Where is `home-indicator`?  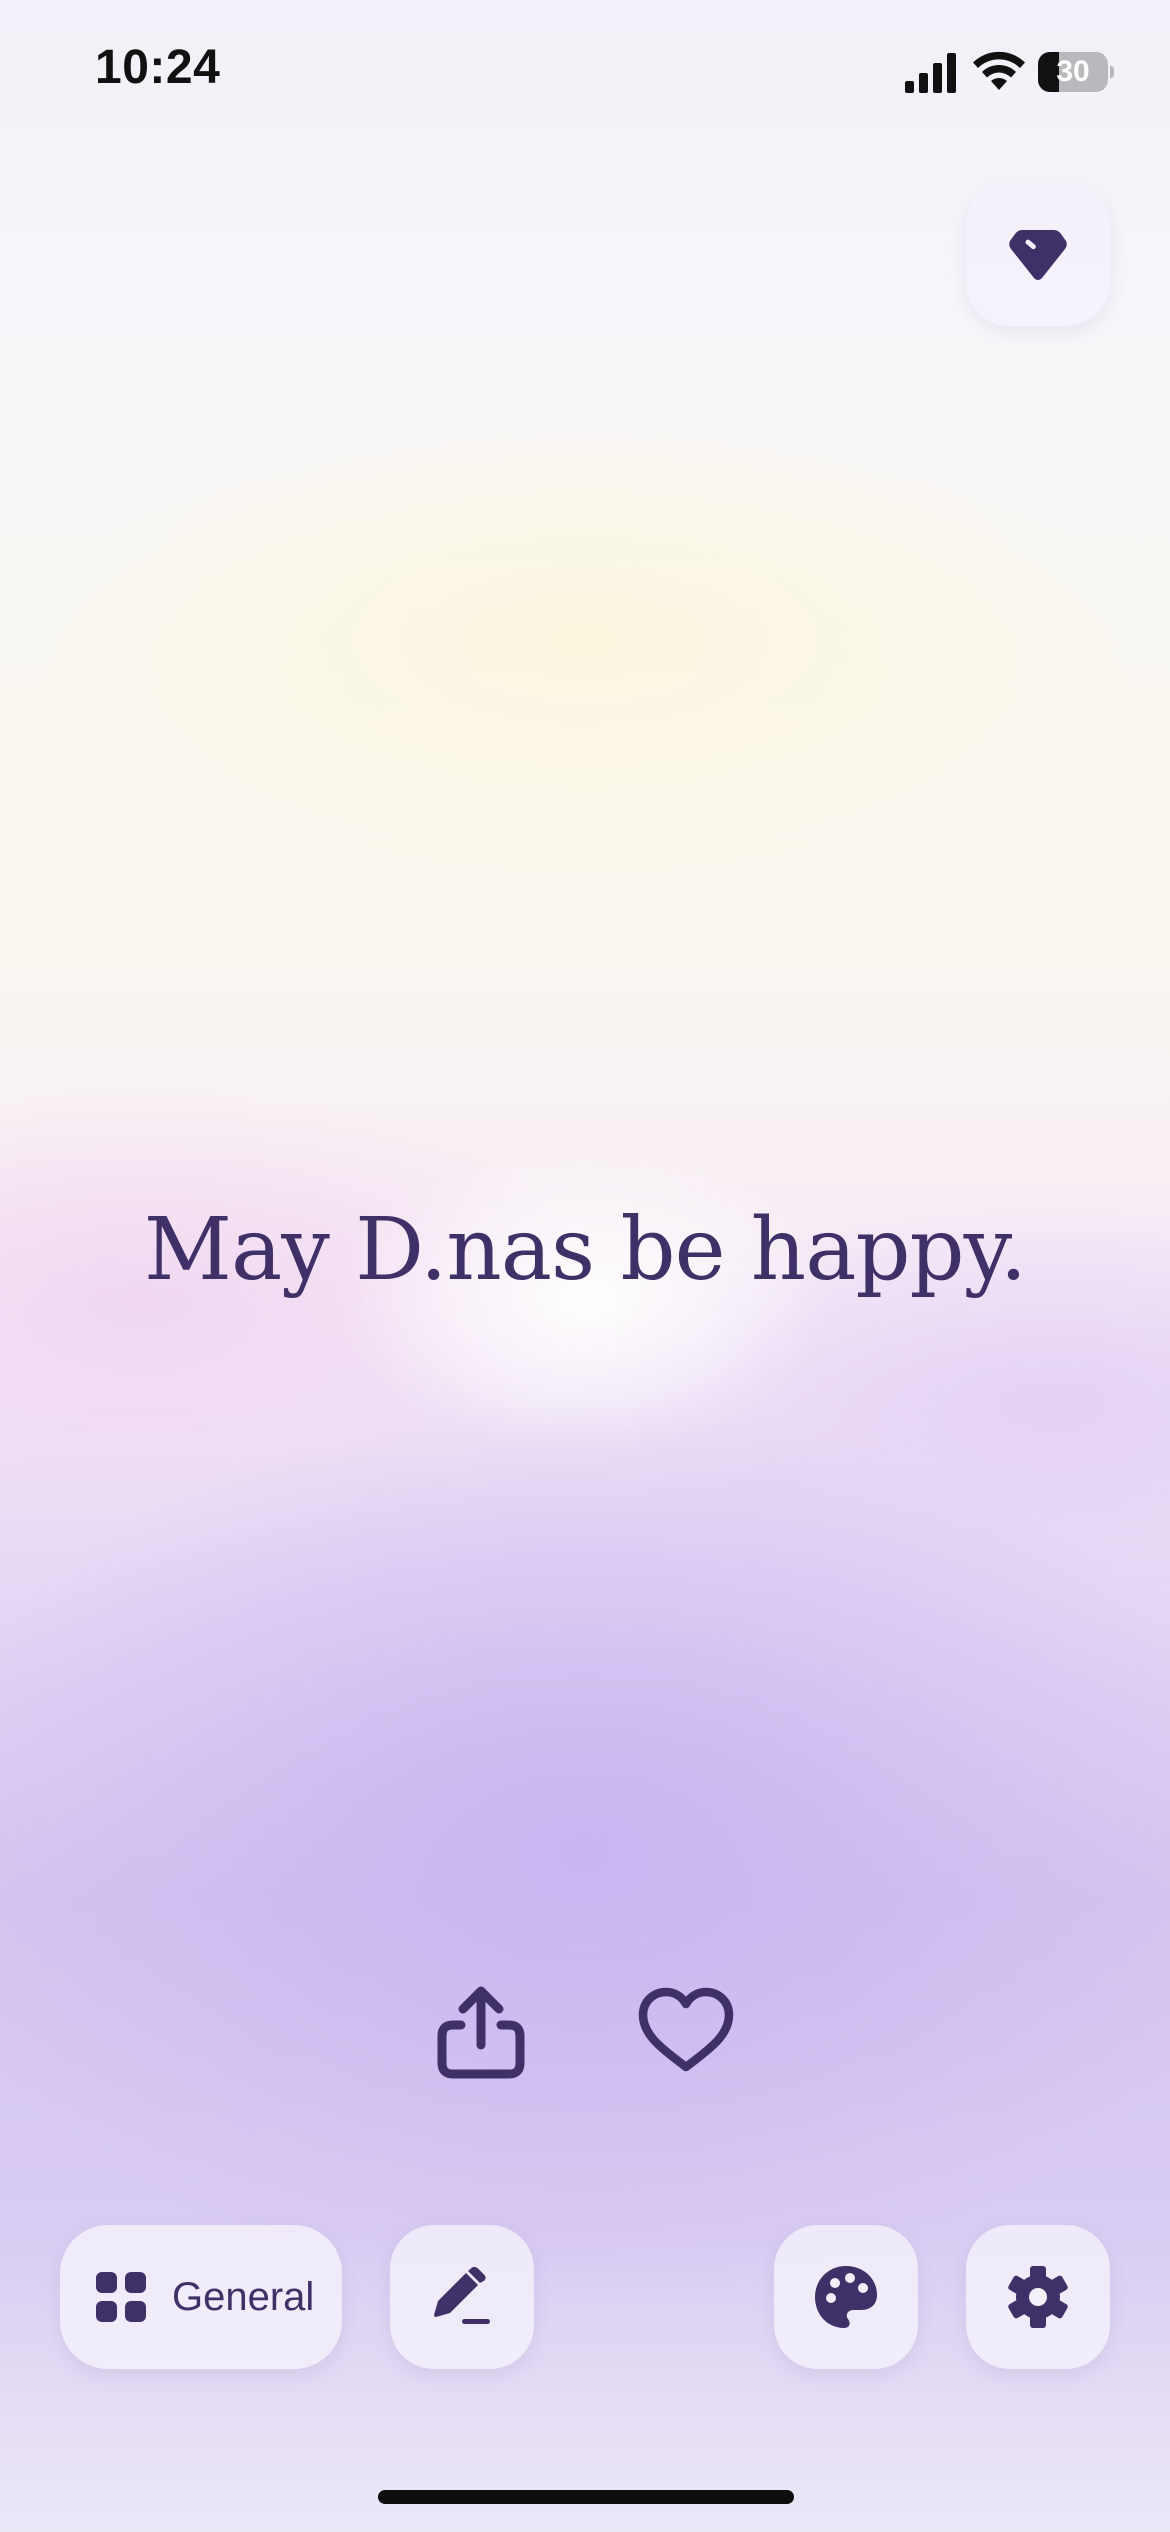 home-indicator is located at coordinates (586, 2497).